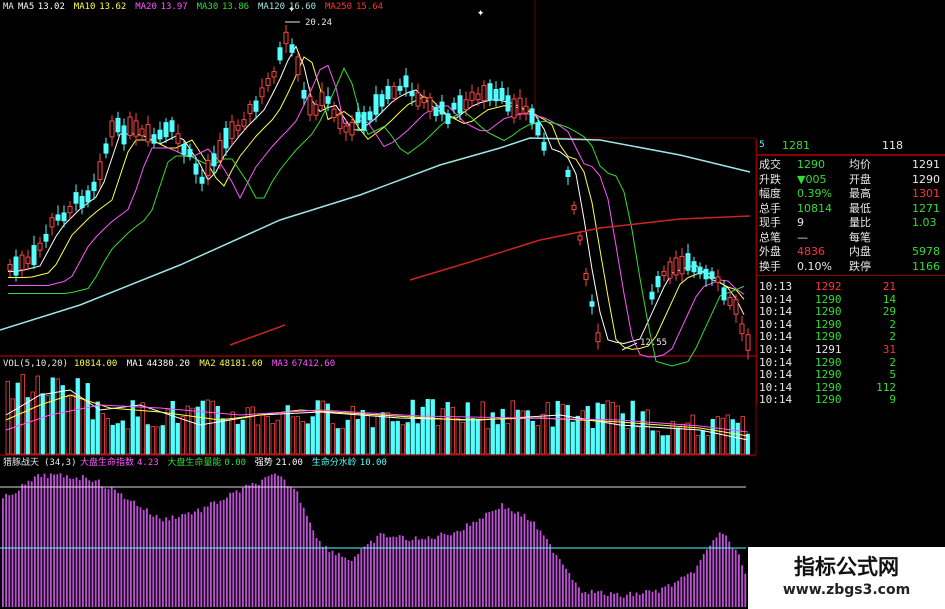 The height and width of the screenshot is (609, 945). What do you see at coordinates (814, 193) in the screenshot?
I see `quote-value: 0.39%` at bounding box center [814, 193].